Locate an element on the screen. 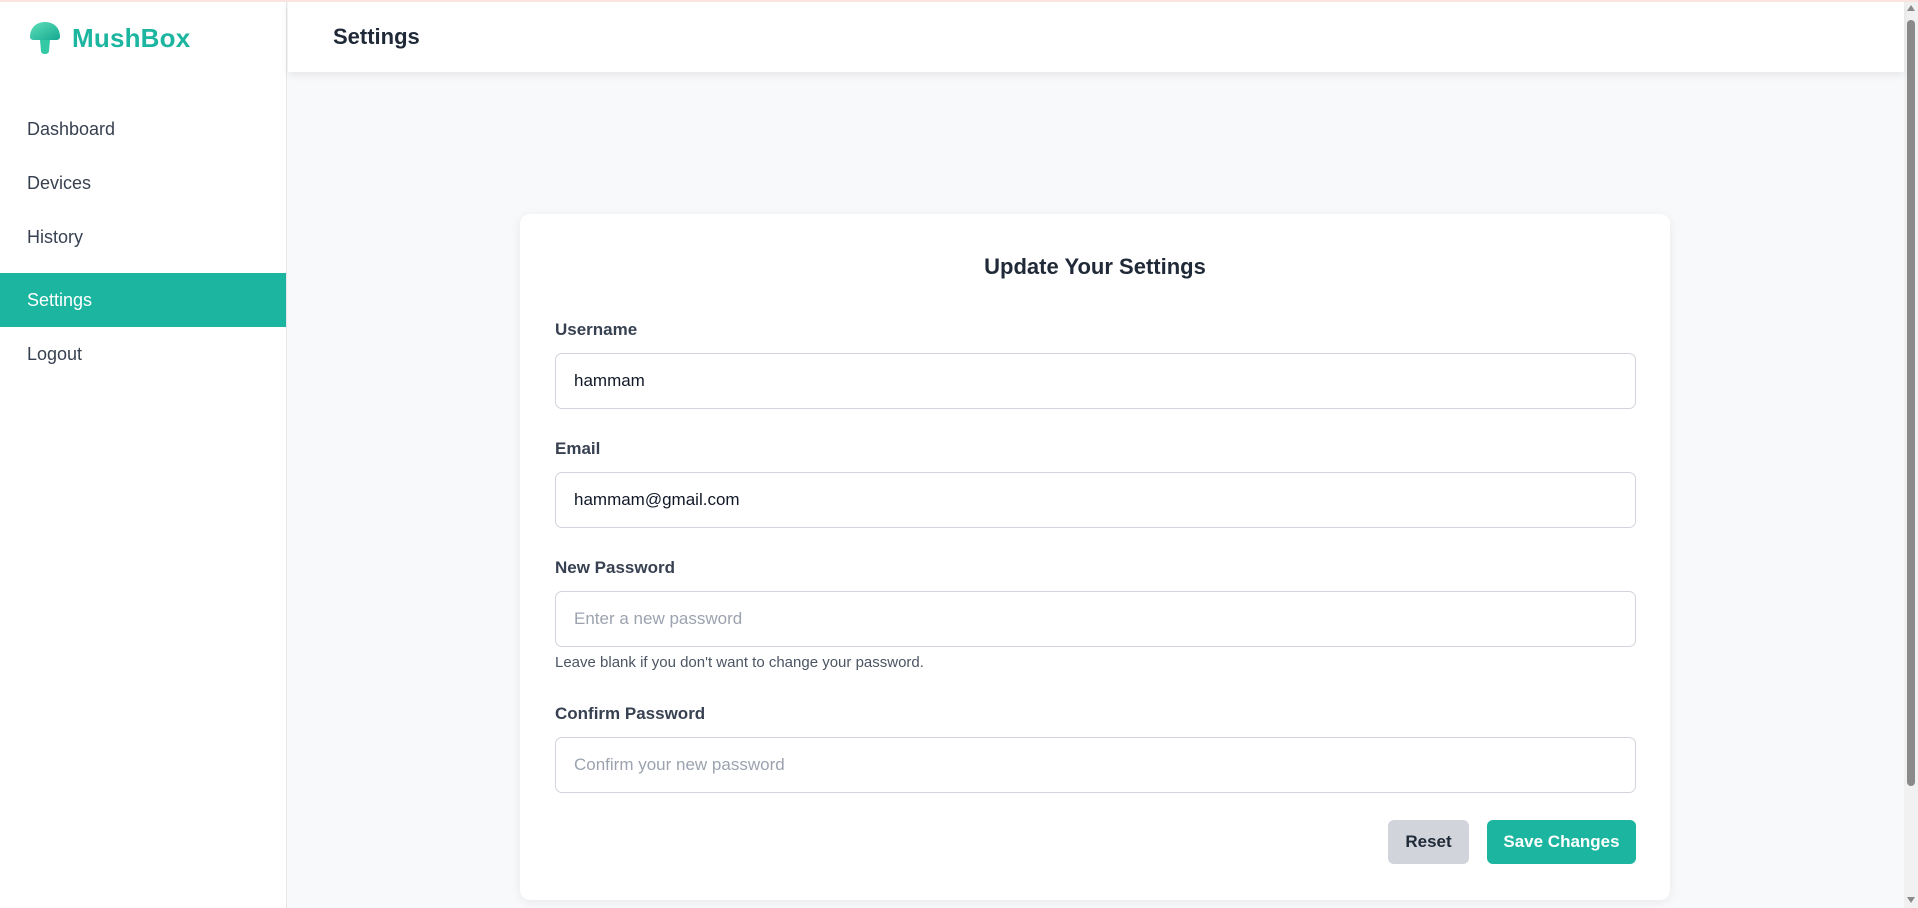  settings-form-title: Update Your Settings is located at coordinates (1095, 266).